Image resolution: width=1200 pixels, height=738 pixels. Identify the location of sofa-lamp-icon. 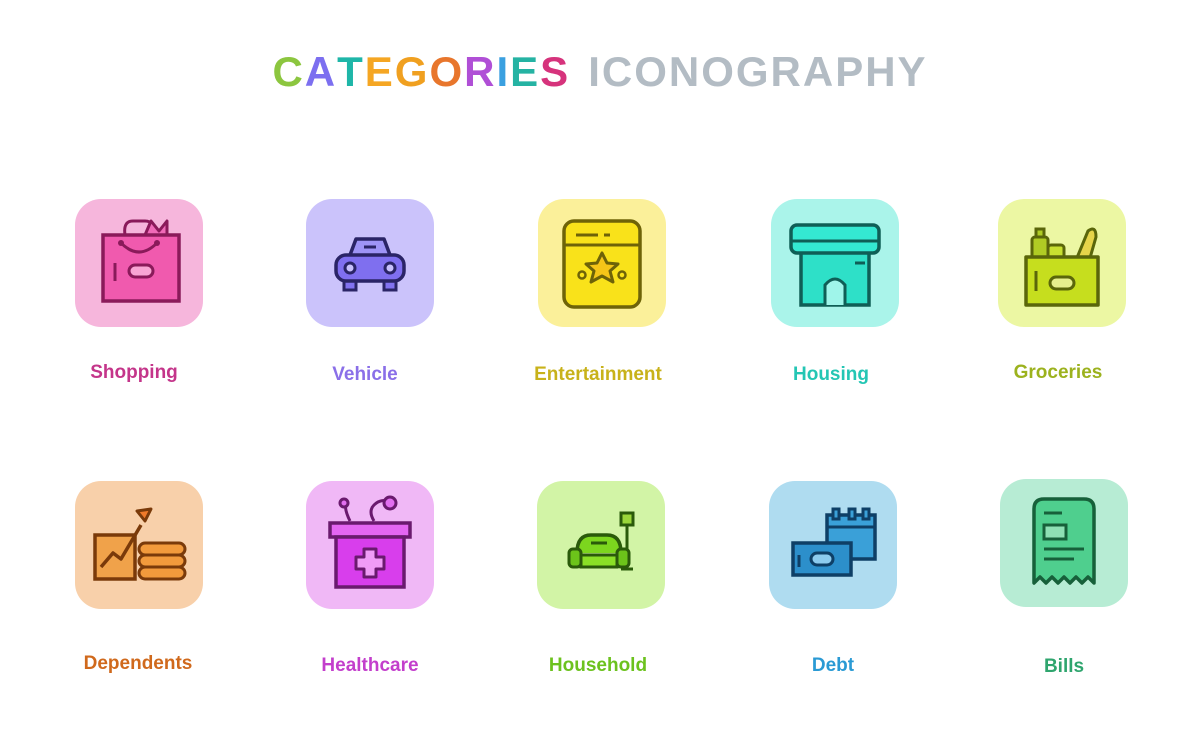
(601, 541).